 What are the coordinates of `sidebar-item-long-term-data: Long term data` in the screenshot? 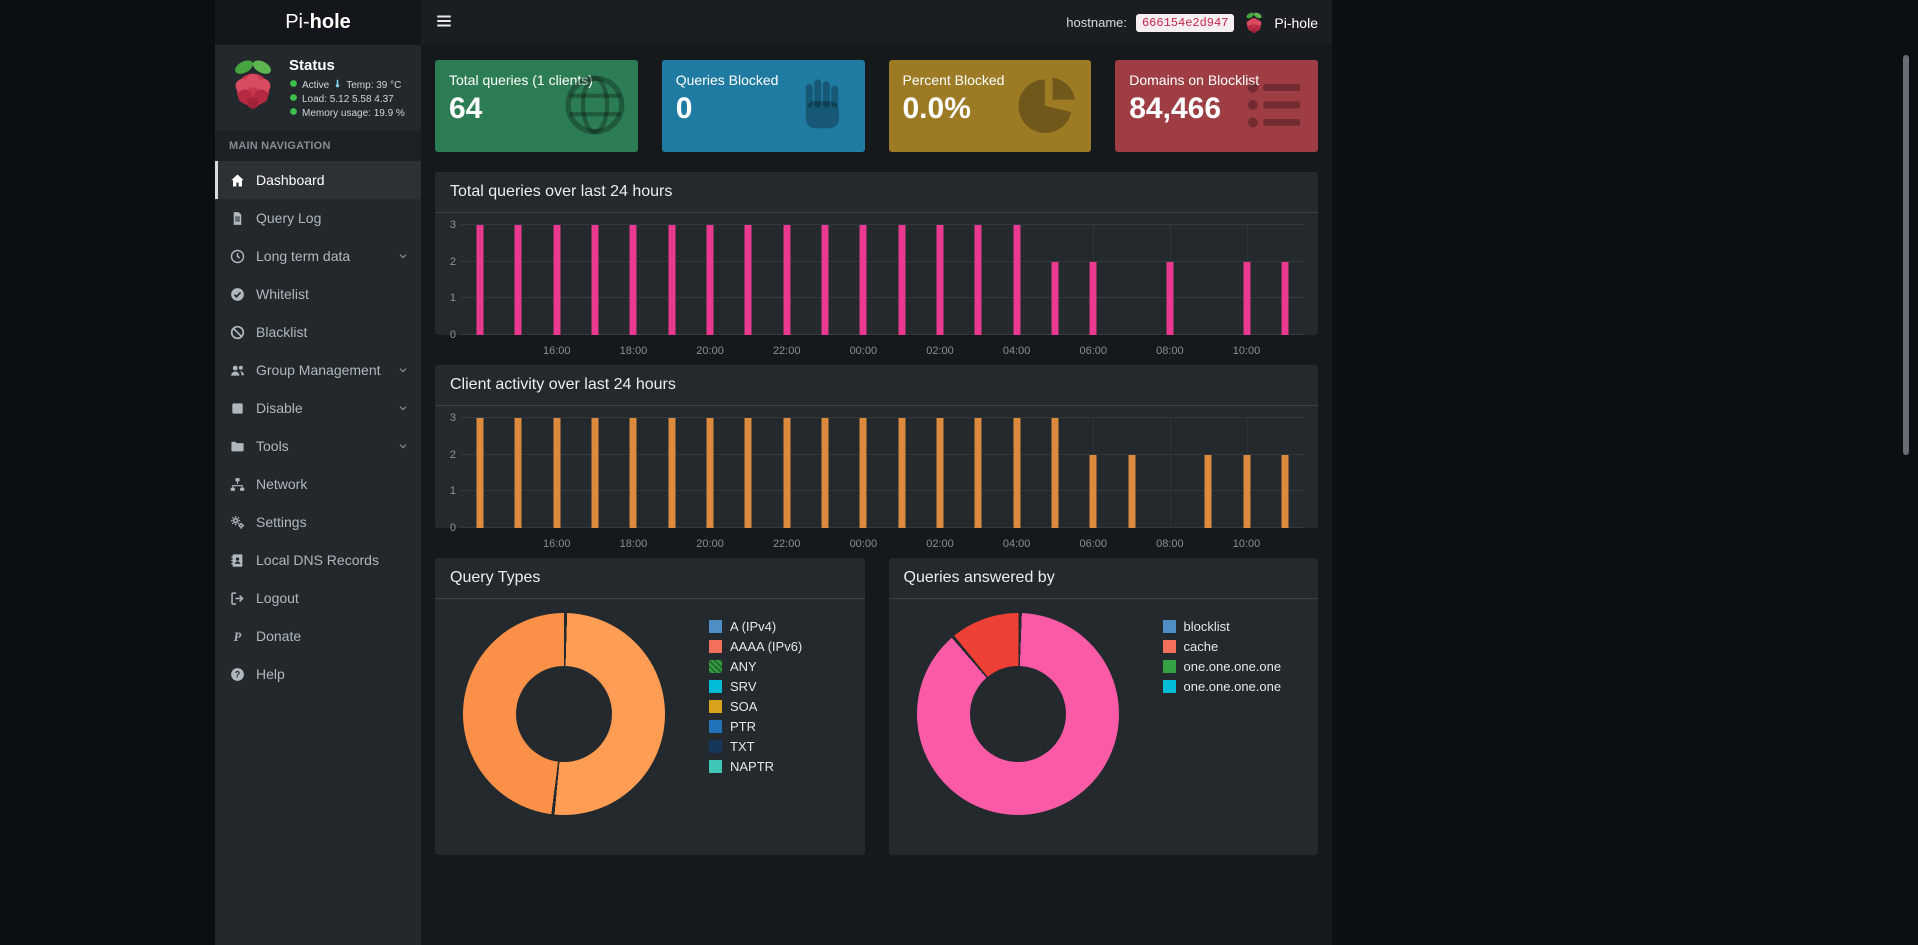 It's located at (318, 256).